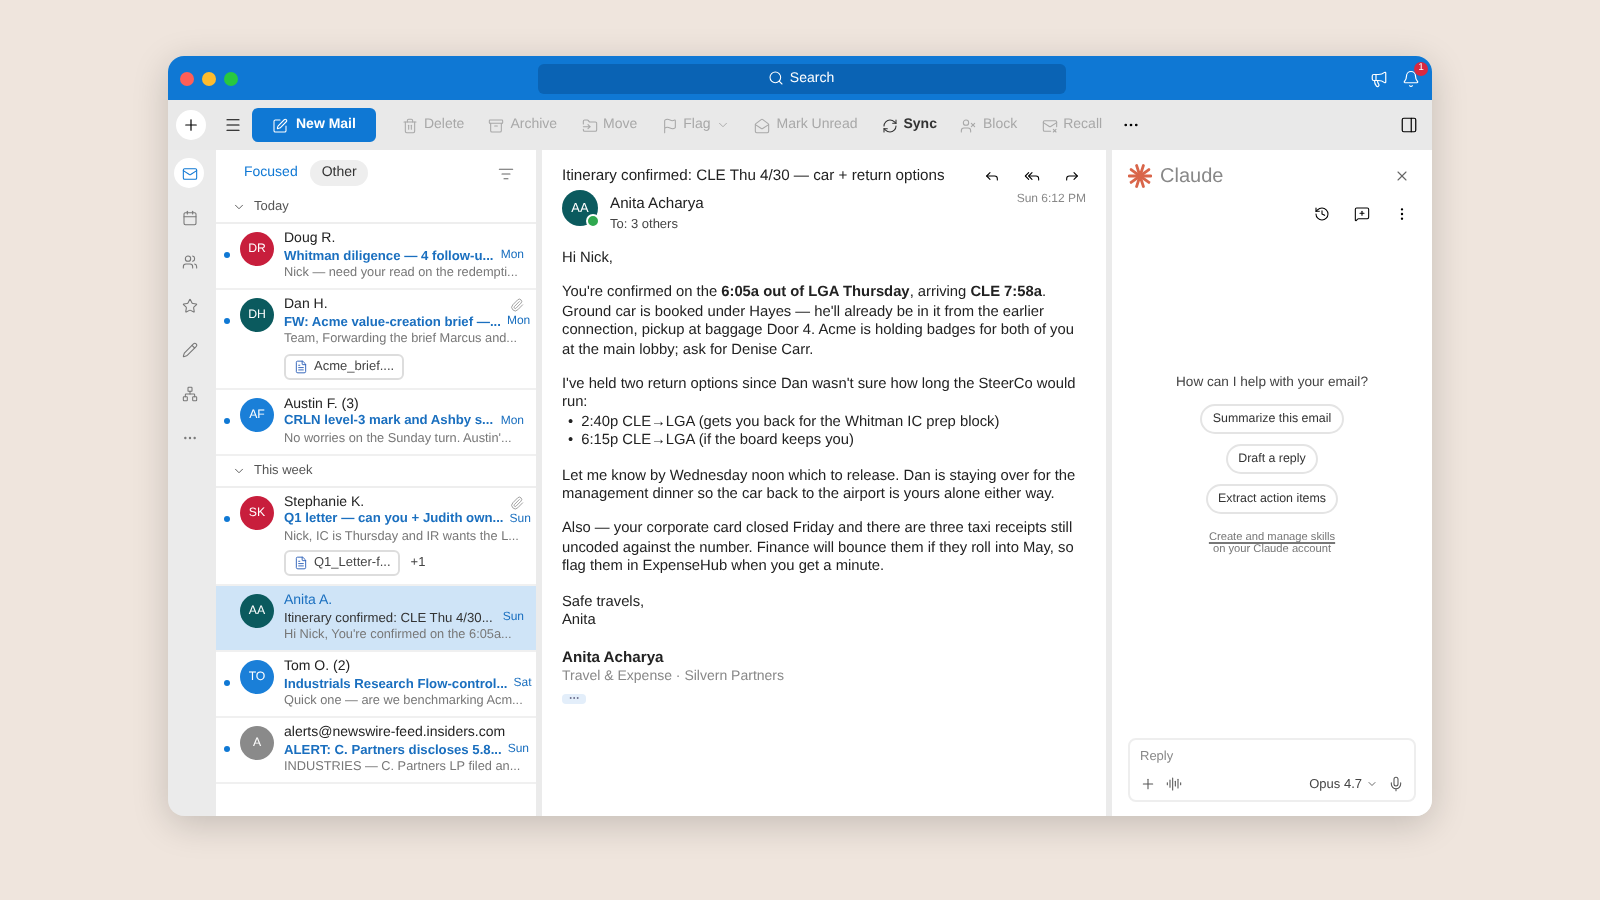 This screenshot has width=1600, height=900. What do you see at coordinates (189, 305) in the screenshot?
I see `star-icon` at bounding box center [189, 305].